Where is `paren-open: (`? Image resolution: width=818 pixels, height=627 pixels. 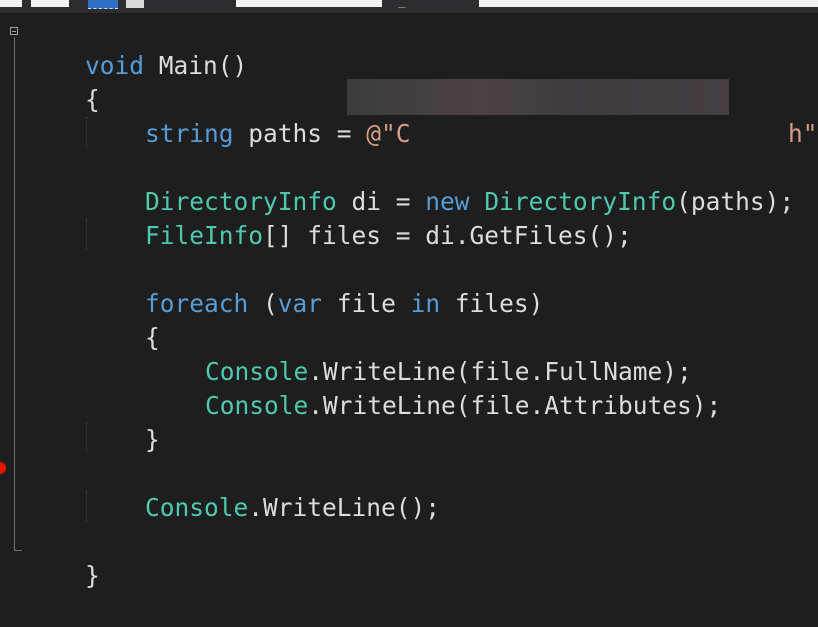
paren-open: ( is located at coordinates (263, 303).